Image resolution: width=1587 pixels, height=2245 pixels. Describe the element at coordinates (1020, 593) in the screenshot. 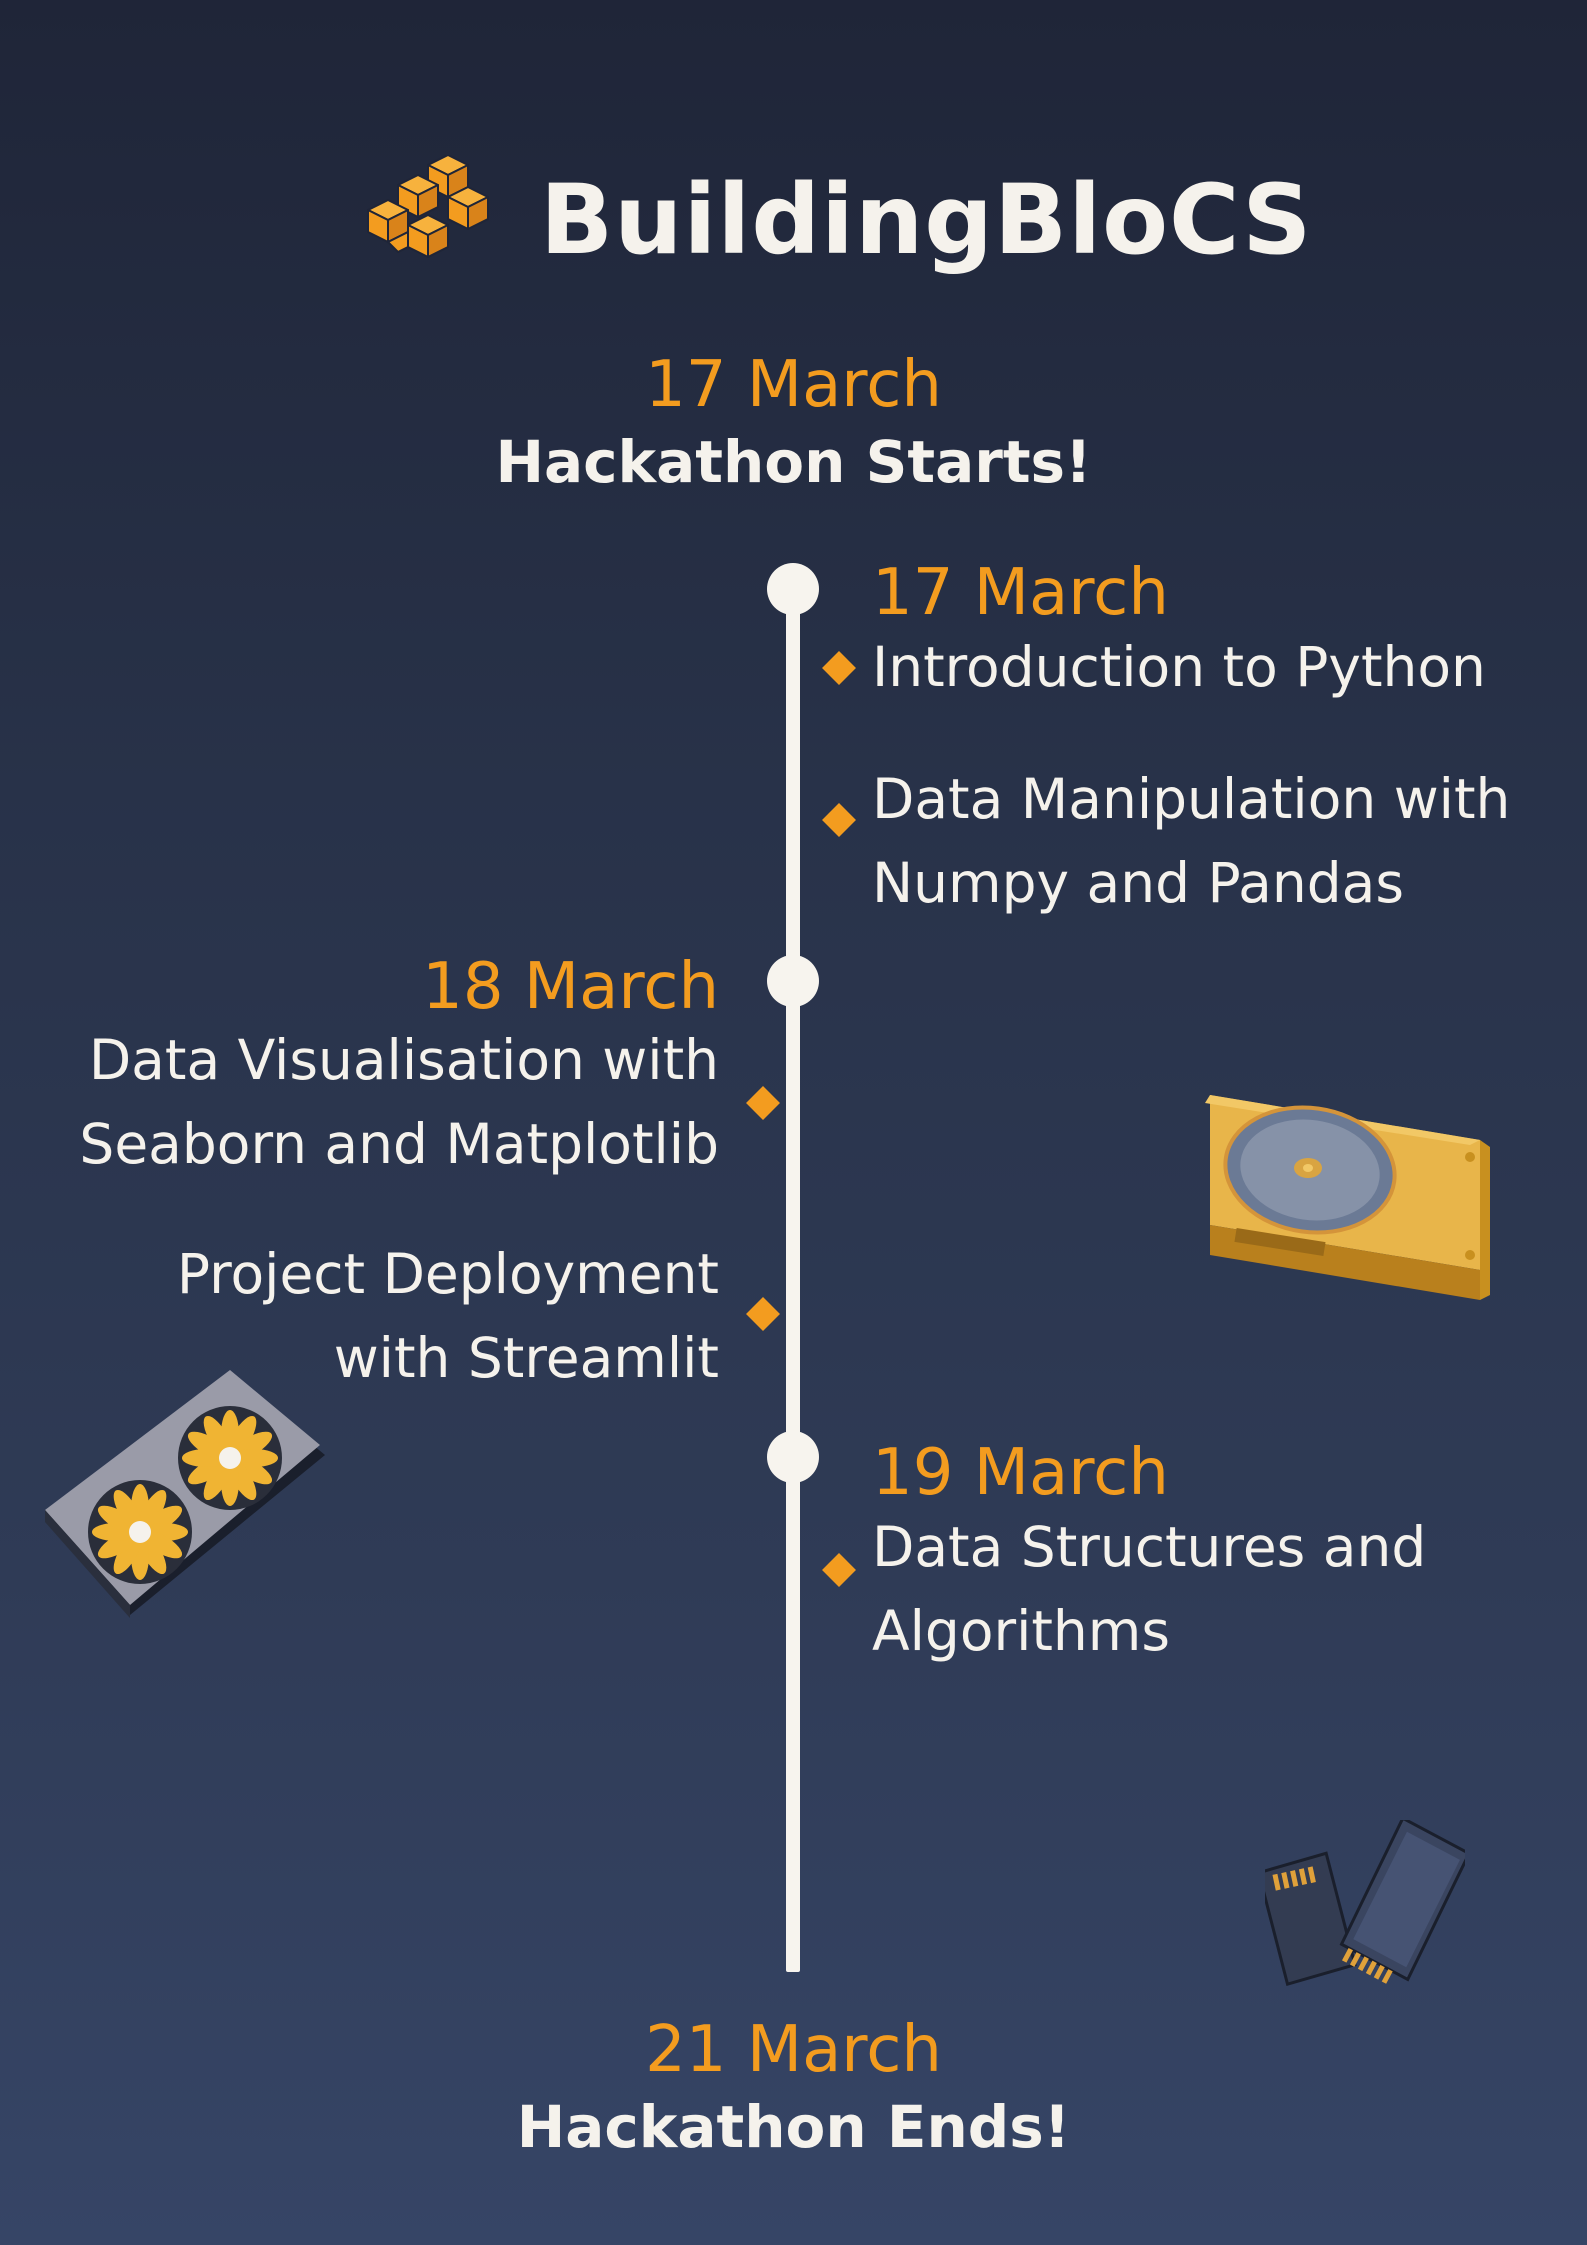

I see `day-date: 17 March` at that location.